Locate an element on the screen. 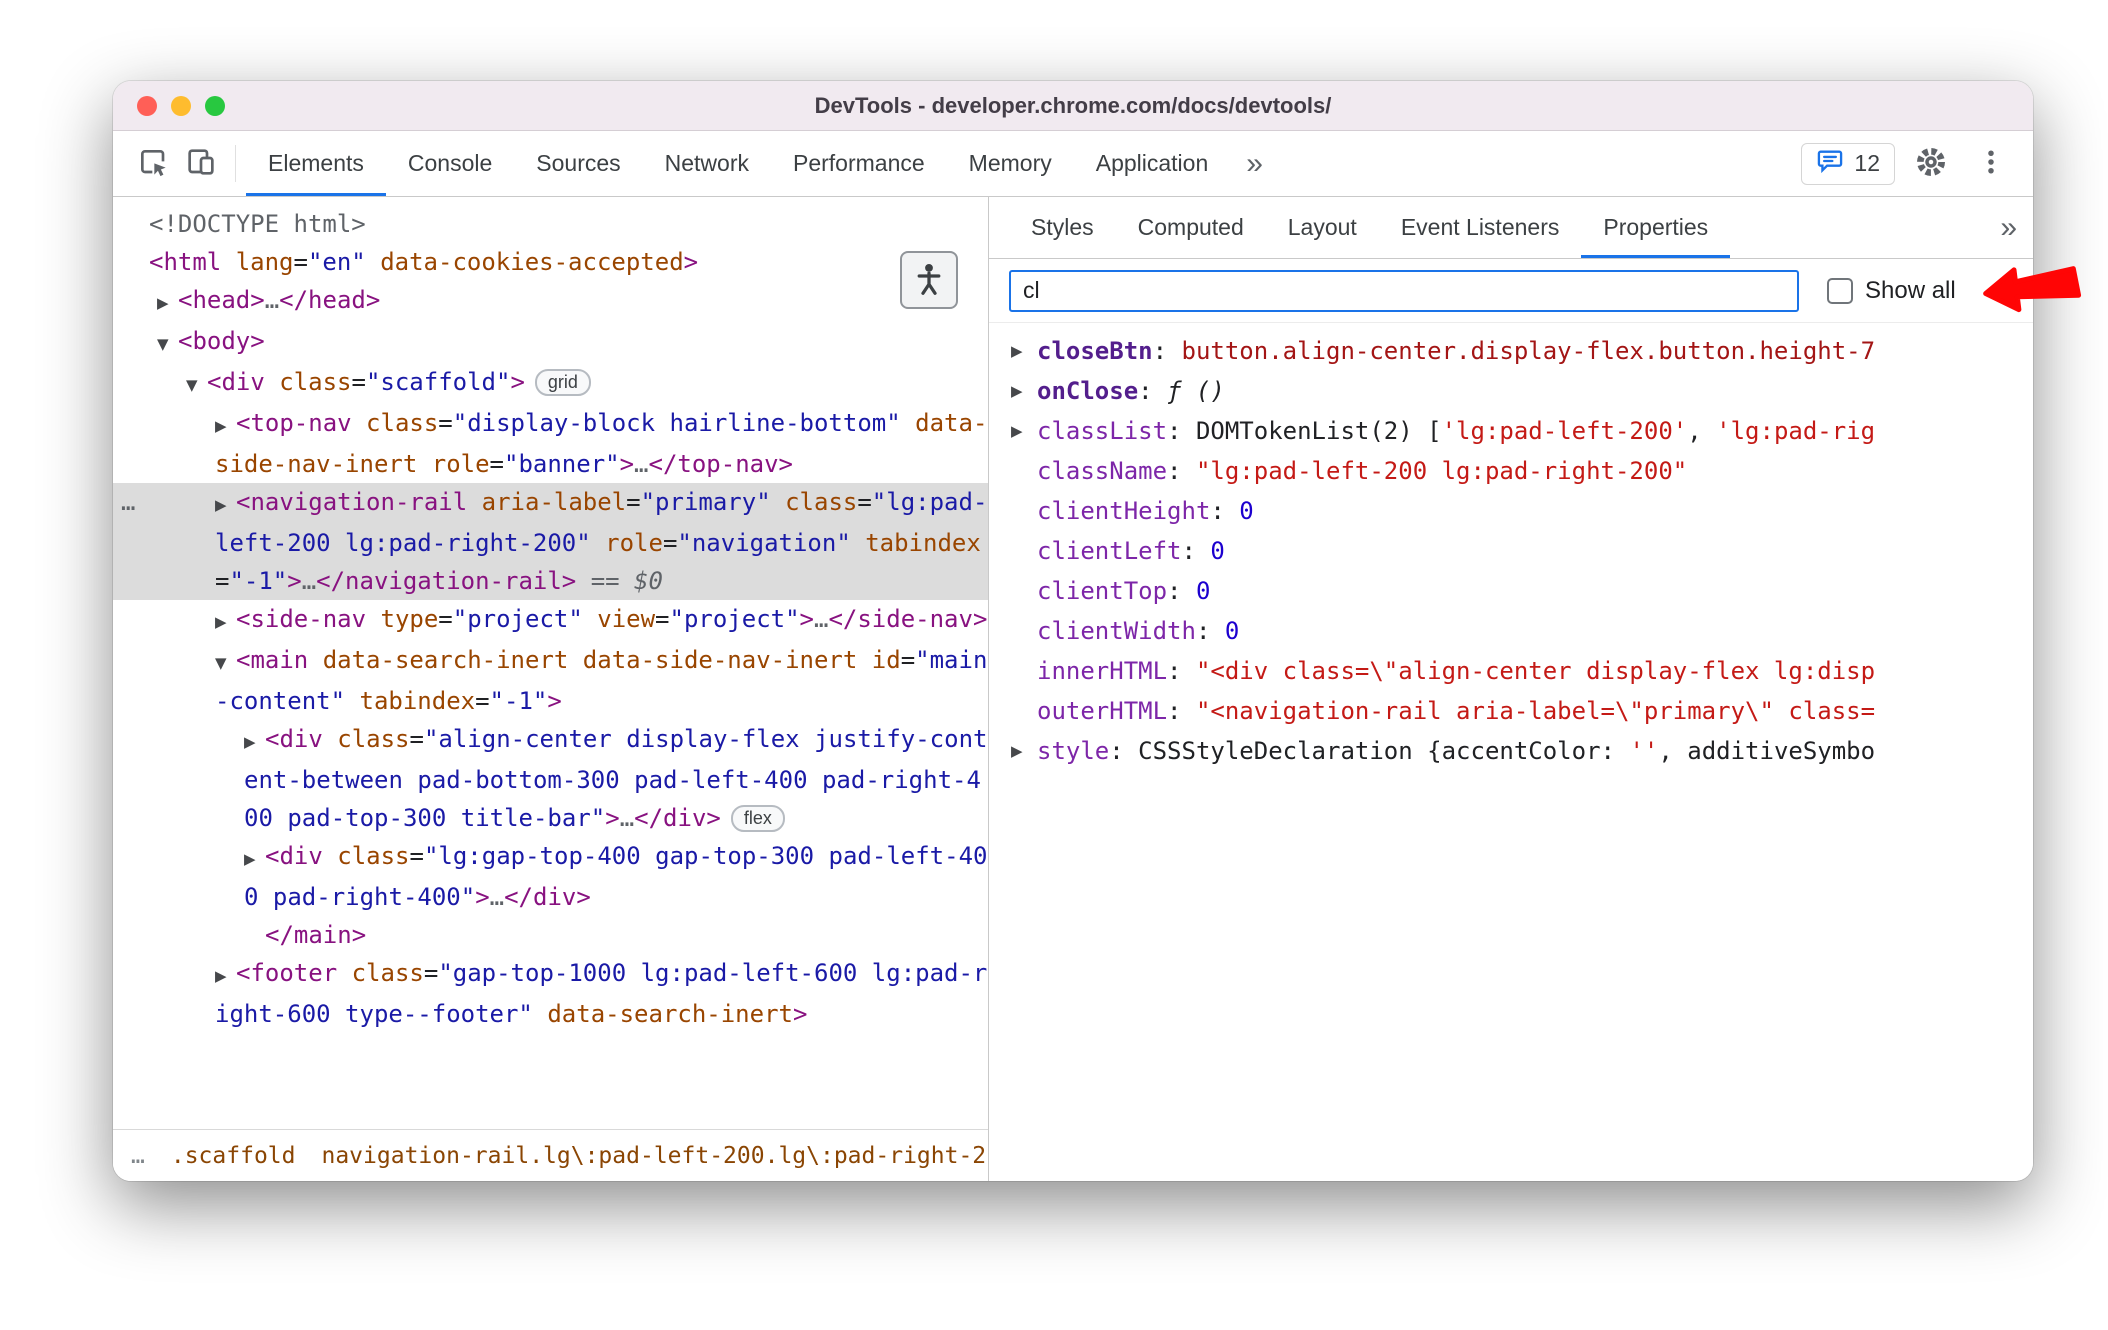  property-row: clientTop: 0 is located at coordinates (1511, 591).